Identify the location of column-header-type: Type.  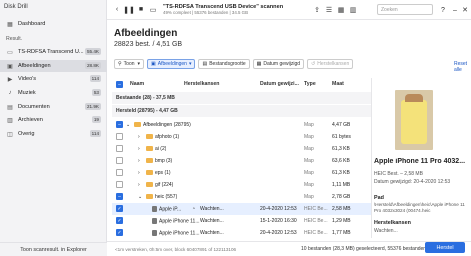
(310, 84).